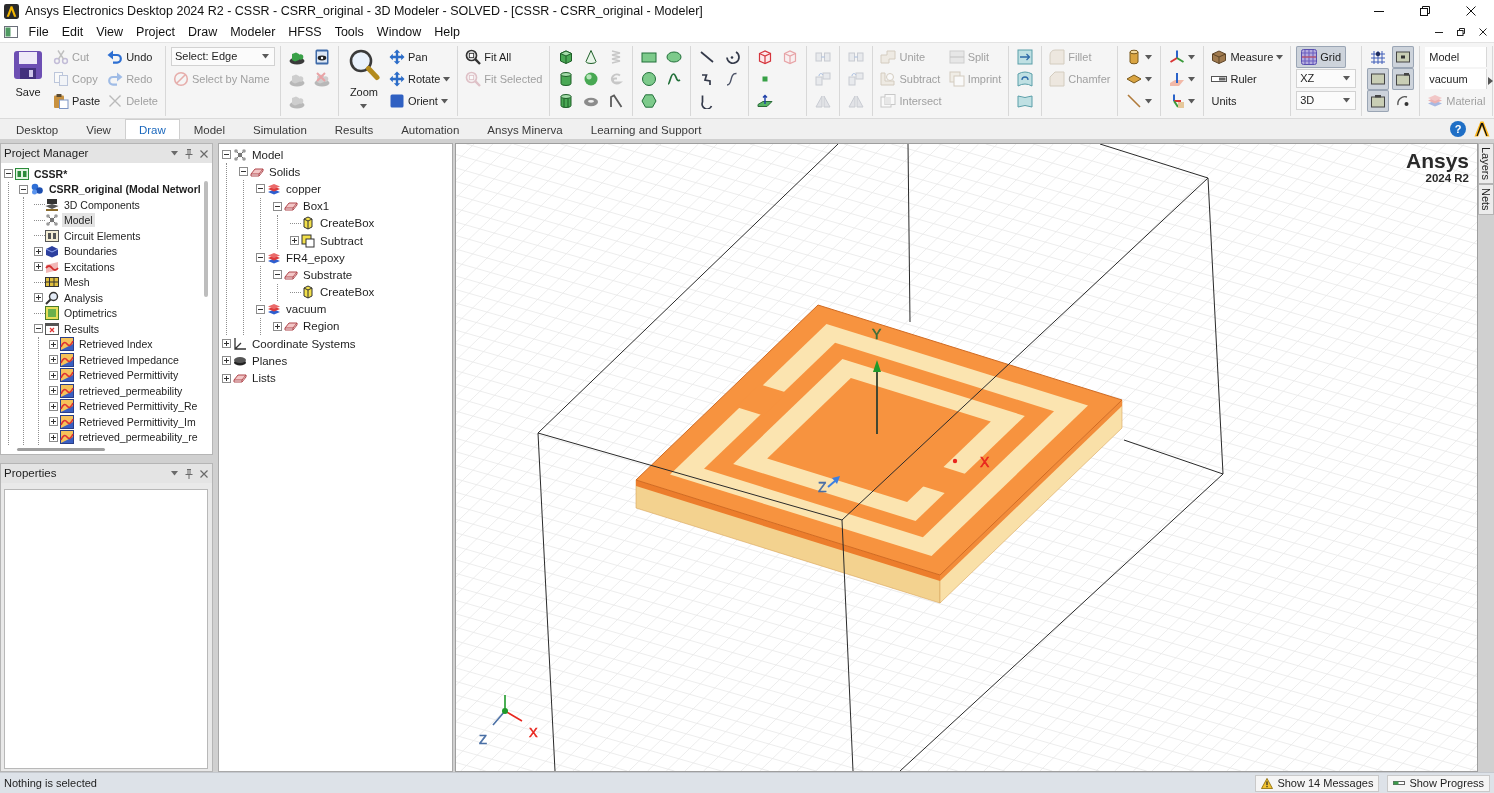  Describe the element at coordinates (1247, 57) in the screenshot. I see `ribbon-button: Measure` at that location.